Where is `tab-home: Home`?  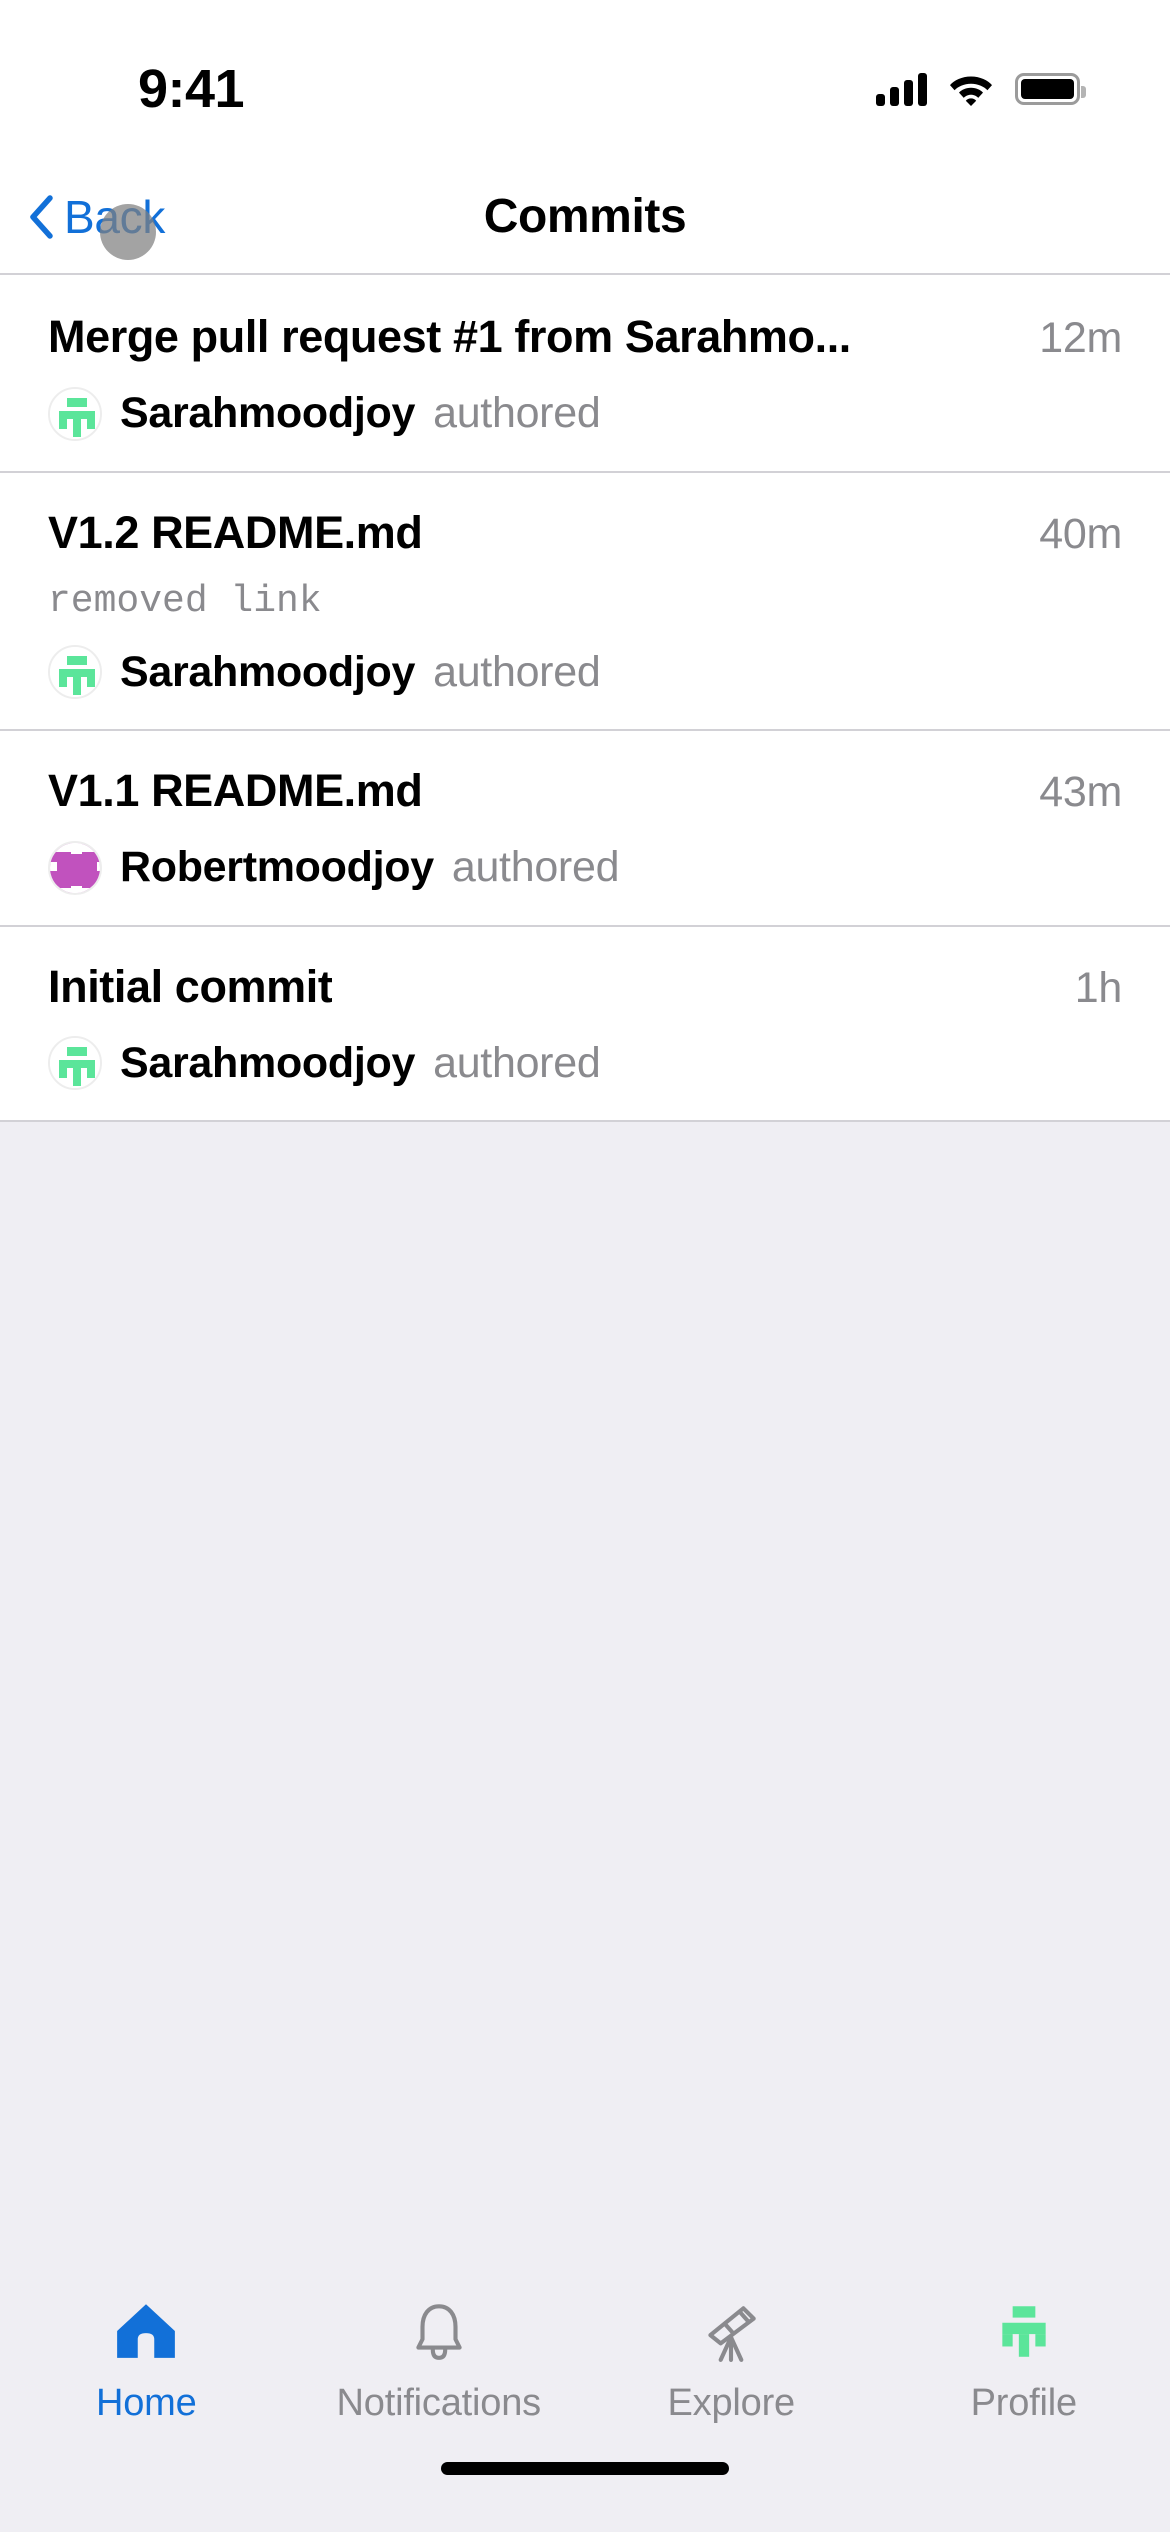 tab-home: Home is located at coordinates (146, 2359).